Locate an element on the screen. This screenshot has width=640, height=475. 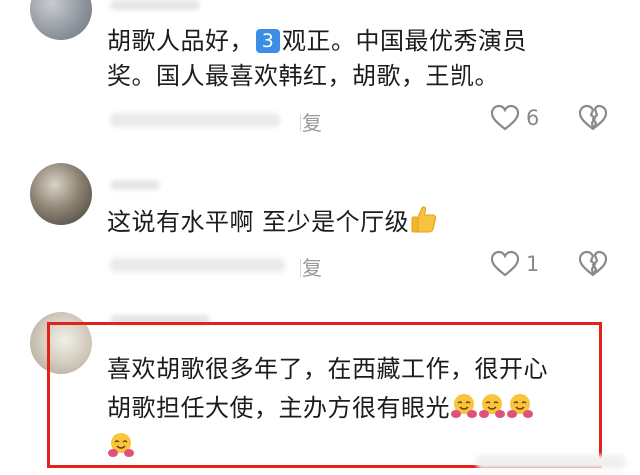
comment-text: 胡歌人品好， 3 观正。中国最优秀演员 奖。国人最喜欢韩红，胡歌，王凯。 is located at coordinates (317, 58).